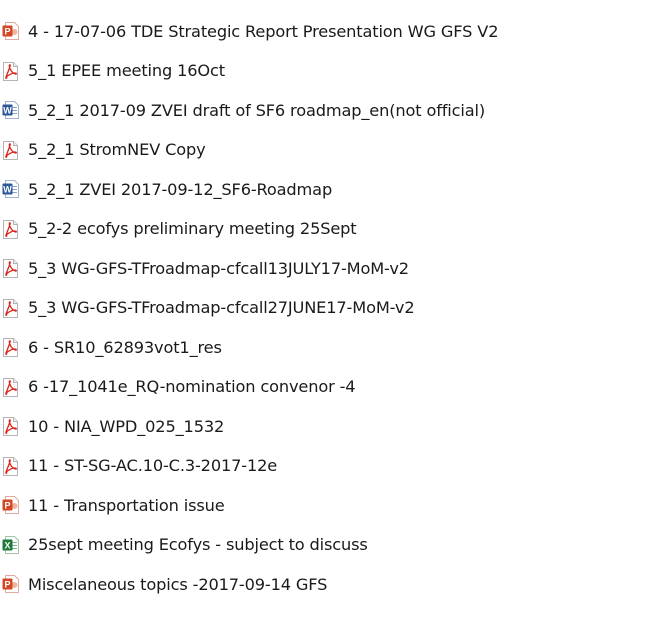 This screenshot has height=627, width=662. Describe the element at coordinates (192, 229) in the screenshot. I see `file-name: 5_2-2 ecofys preliminary meeting 25Sept` at that location.